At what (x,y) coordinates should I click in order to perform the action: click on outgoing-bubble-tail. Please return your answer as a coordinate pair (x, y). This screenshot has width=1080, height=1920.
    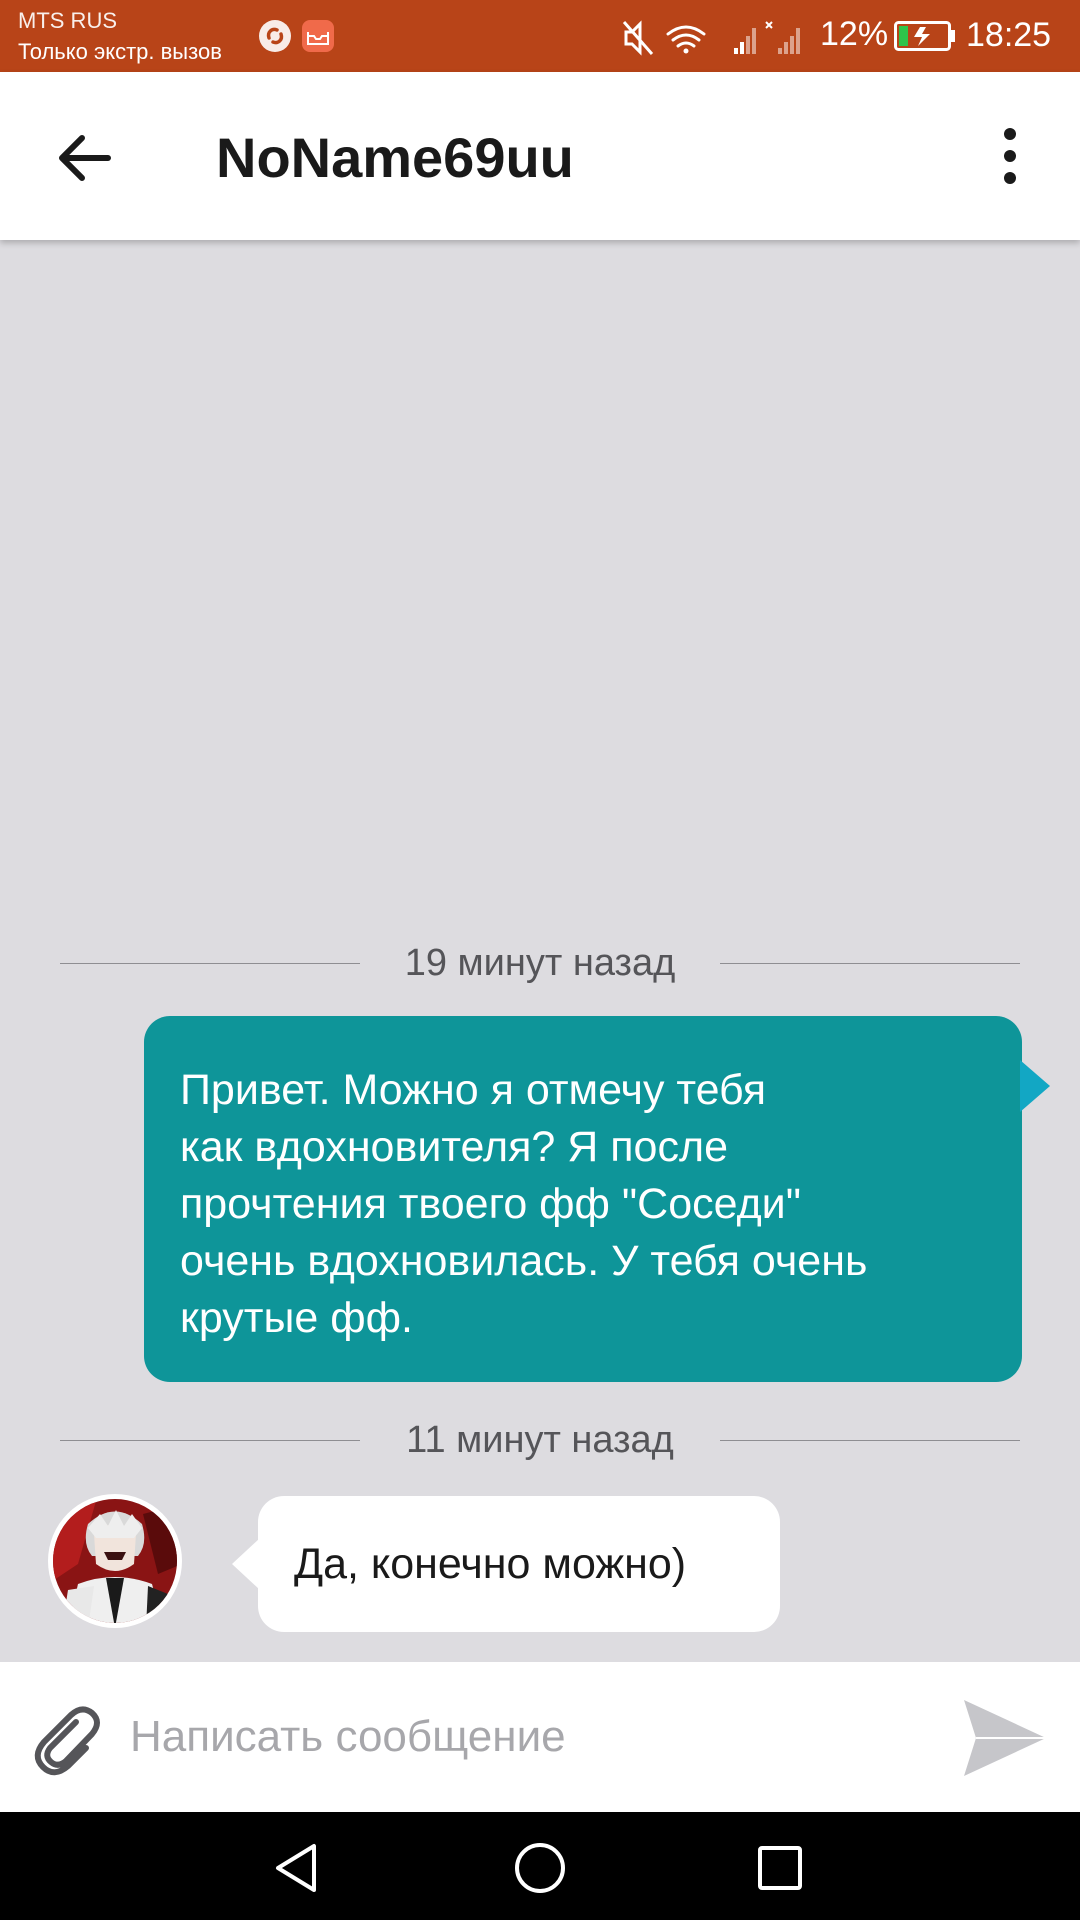
    Looking at the image, I should click on (1035, 1086).